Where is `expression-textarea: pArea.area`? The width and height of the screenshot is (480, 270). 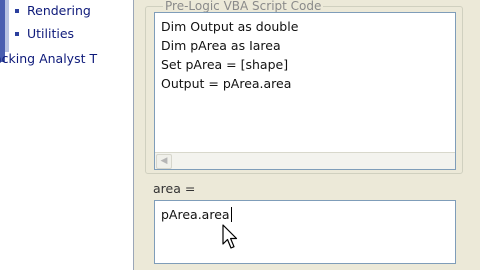
expression-textarea: pArea.area is located at coordinates (305, 232).